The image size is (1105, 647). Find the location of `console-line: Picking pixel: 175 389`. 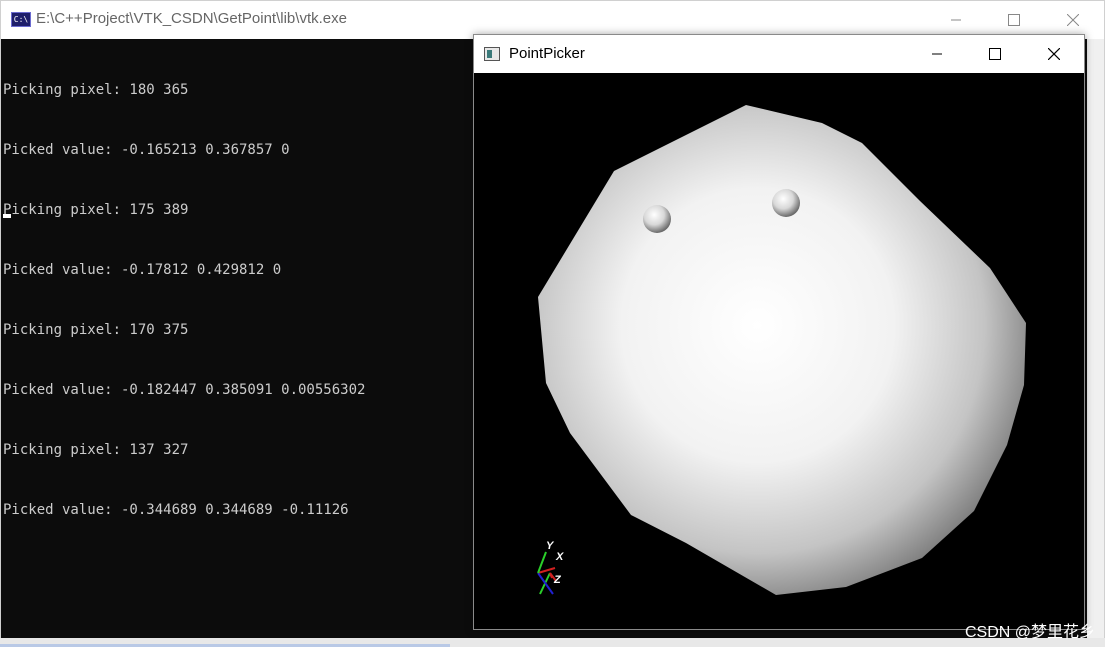

console-line: Picking pixel: 175 389 is located at coordinates (96, 210).